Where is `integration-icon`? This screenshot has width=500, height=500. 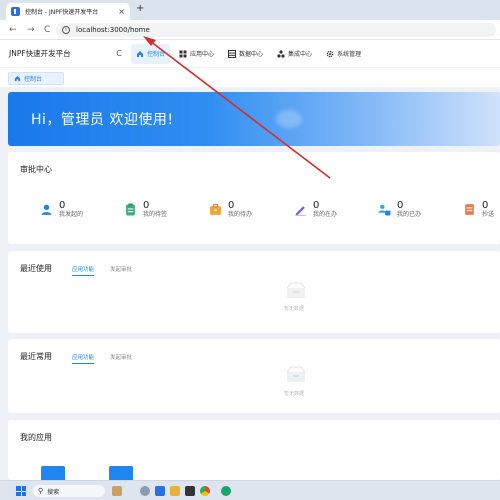
integration-icon is located at coordinates (281, 53).